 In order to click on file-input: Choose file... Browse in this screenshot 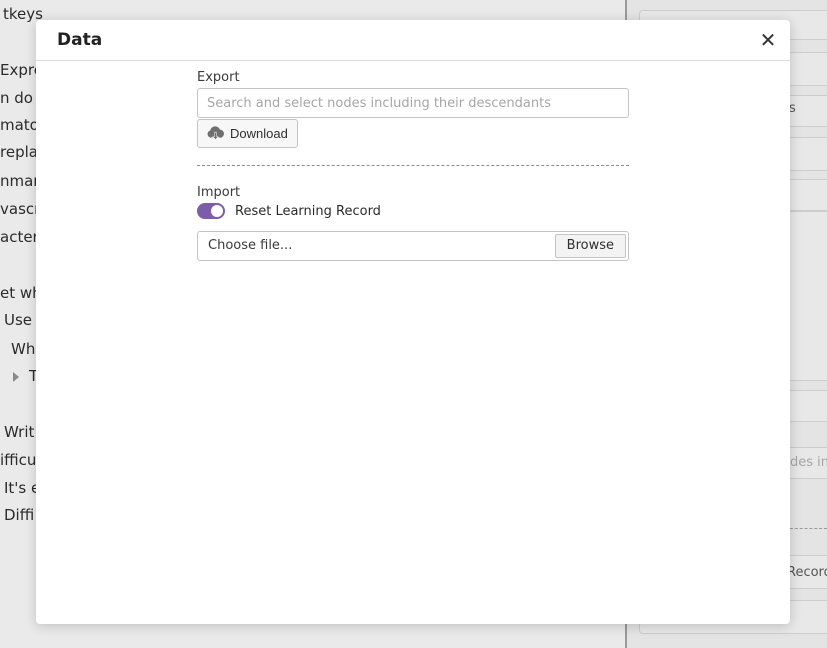, I will do `click(413, 246)`.